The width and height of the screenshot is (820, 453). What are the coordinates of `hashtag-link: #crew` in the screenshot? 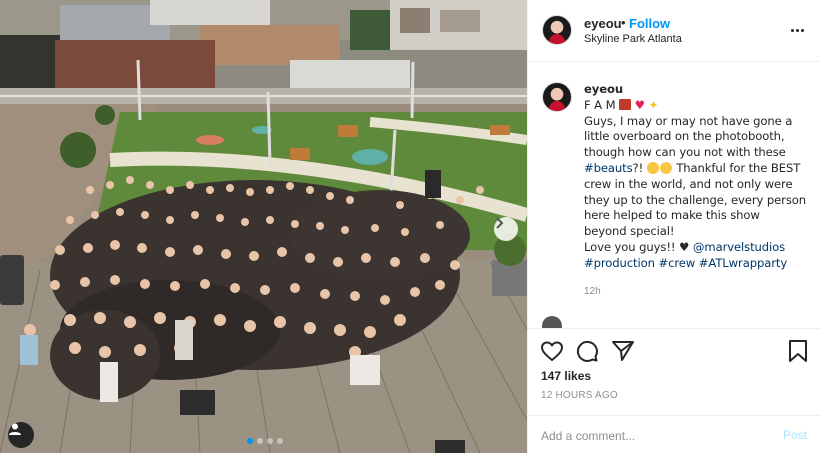 It's located at (676, 263).